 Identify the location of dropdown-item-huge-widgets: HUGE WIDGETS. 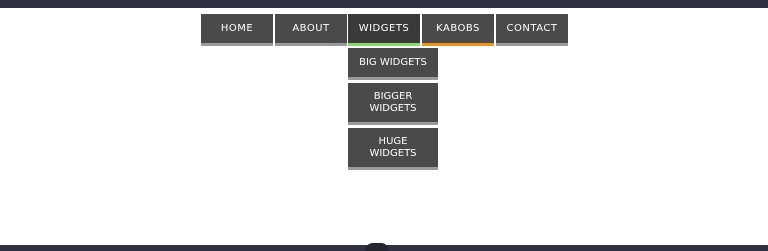
(393, 149).